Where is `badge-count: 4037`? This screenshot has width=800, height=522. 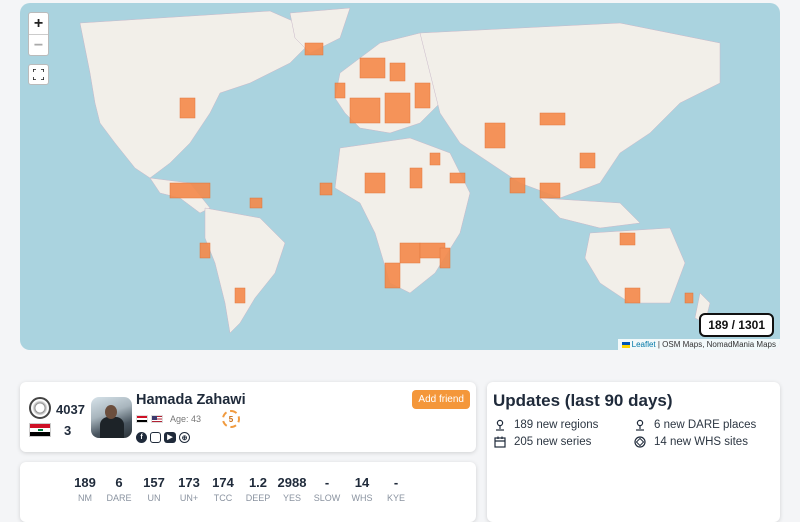 badge-count: 4037 is located at coordinates (70, 409).